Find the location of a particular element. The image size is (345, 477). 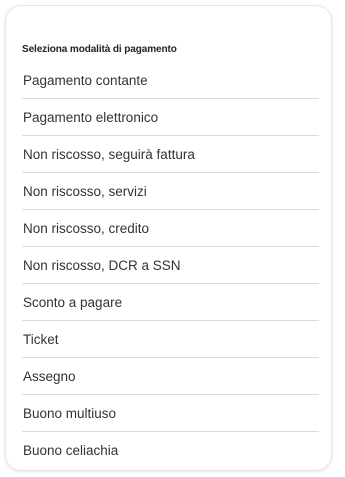

payment-option-electronic: Pagamento elettronico is located at coordinates (168, 117).